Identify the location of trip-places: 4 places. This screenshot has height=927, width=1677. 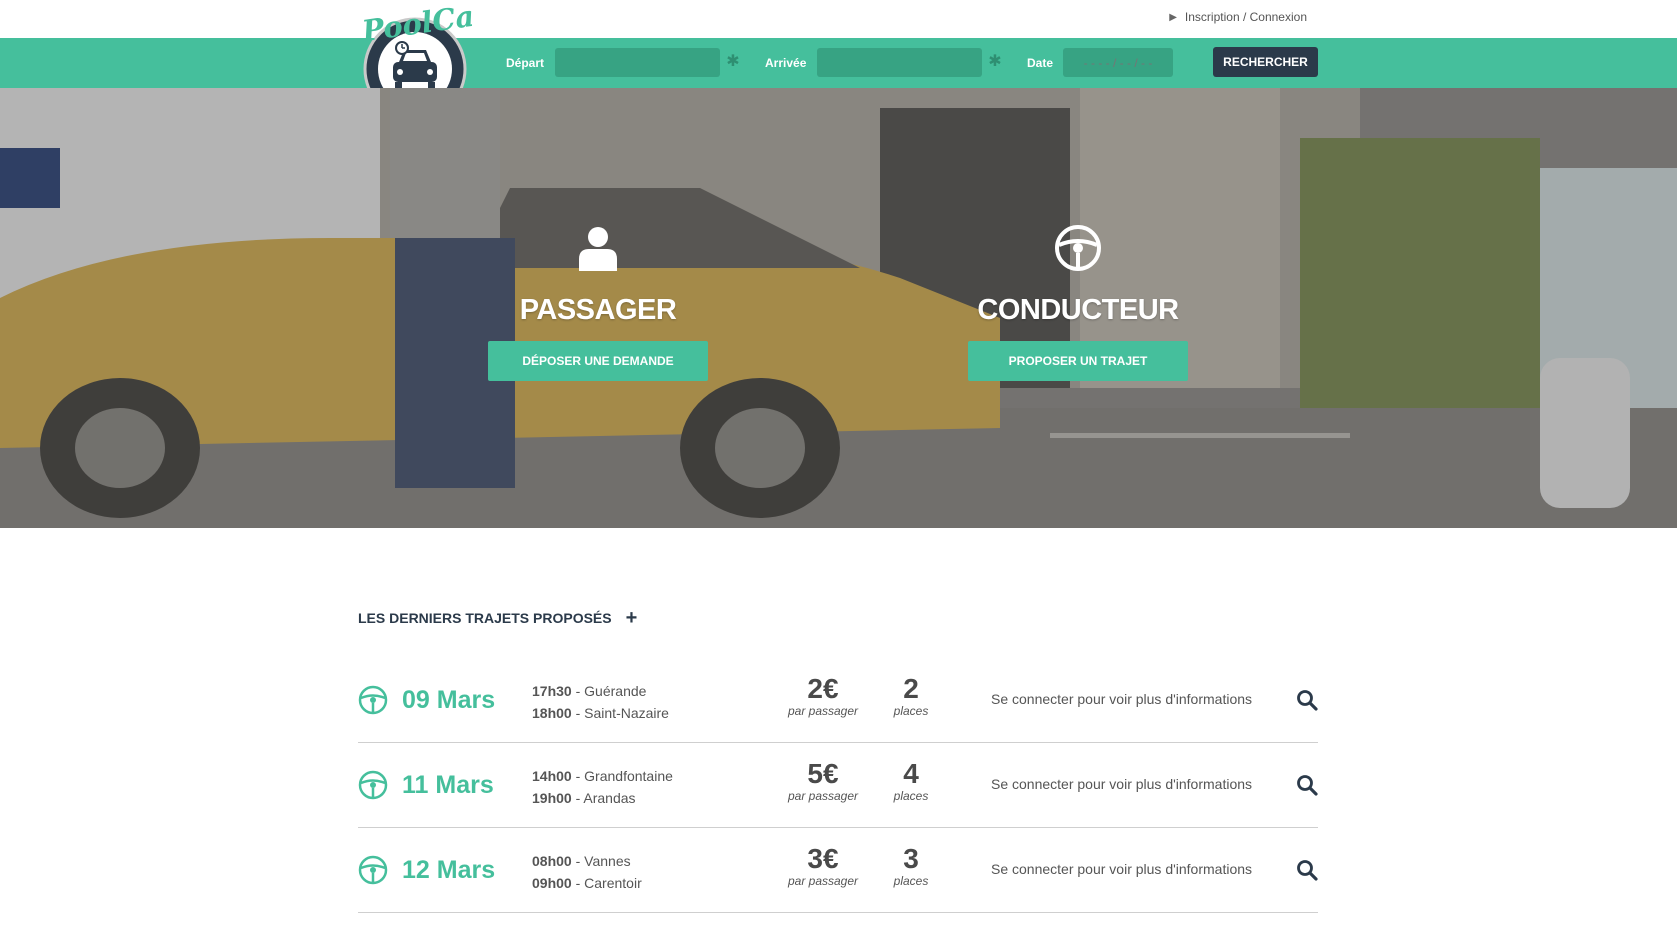
(911, 781).